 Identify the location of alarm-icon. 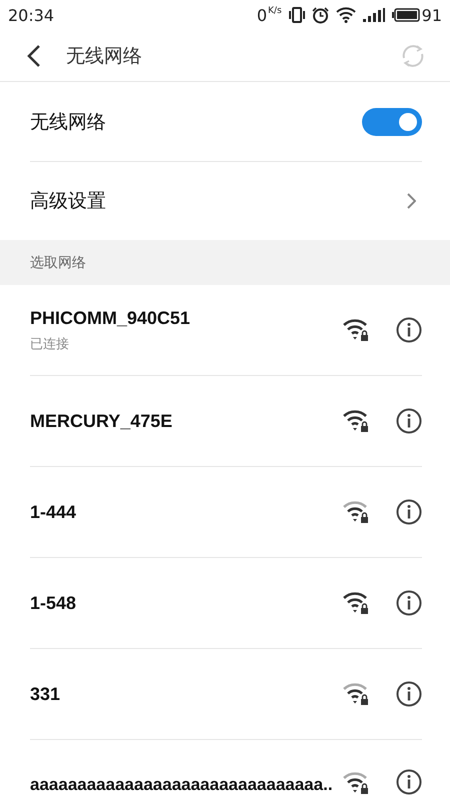
(320, 15).